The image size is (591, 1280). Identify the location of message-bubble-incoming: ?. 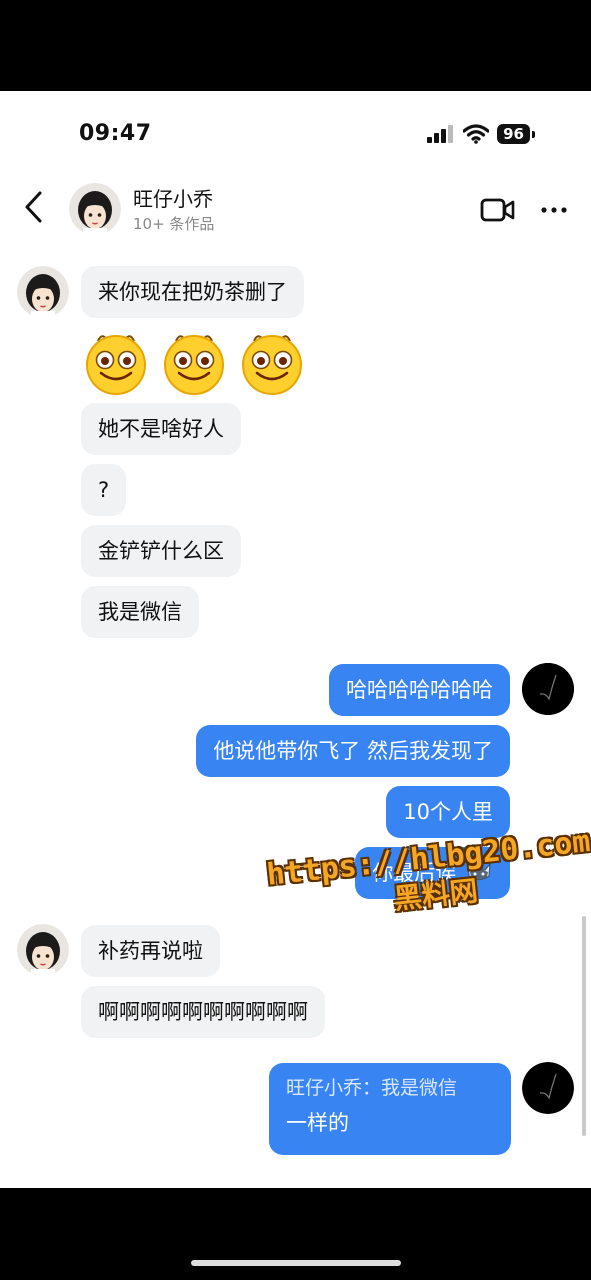
(104, 490).